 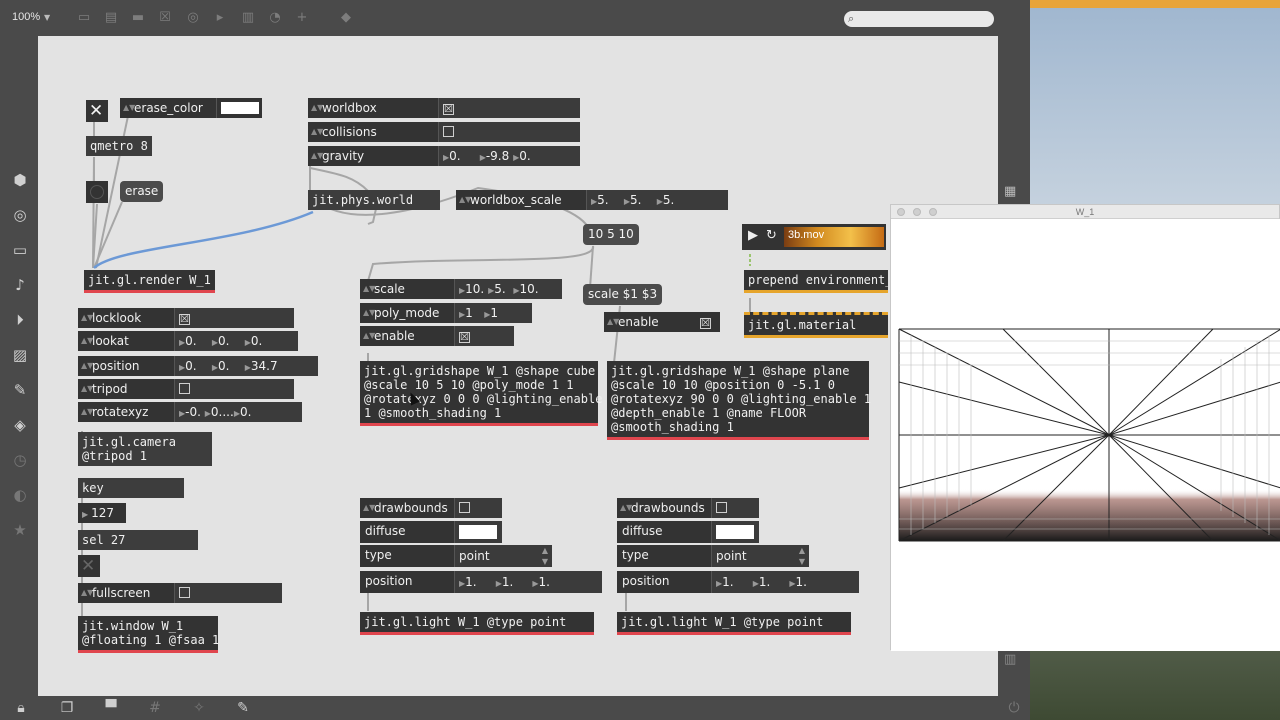 What do you see at coordinates (431, 508) in the screenshot?
I see `attrui-drawbounds: ▲▼ drawbounds` at bounding box center [431, 508].